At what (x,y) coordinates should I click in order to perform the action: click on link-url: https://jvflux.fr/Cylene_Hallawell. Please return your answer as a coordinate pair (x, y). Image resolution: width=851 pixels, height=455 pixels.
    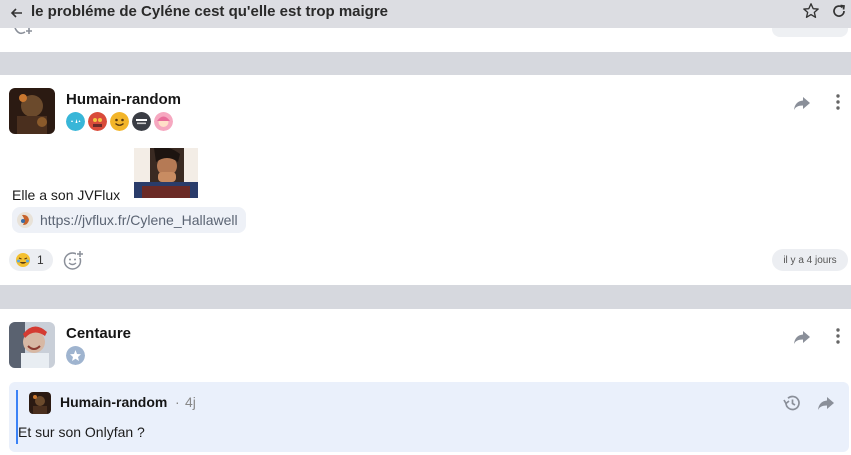
    Looking at the image, I should click on (139, 220).